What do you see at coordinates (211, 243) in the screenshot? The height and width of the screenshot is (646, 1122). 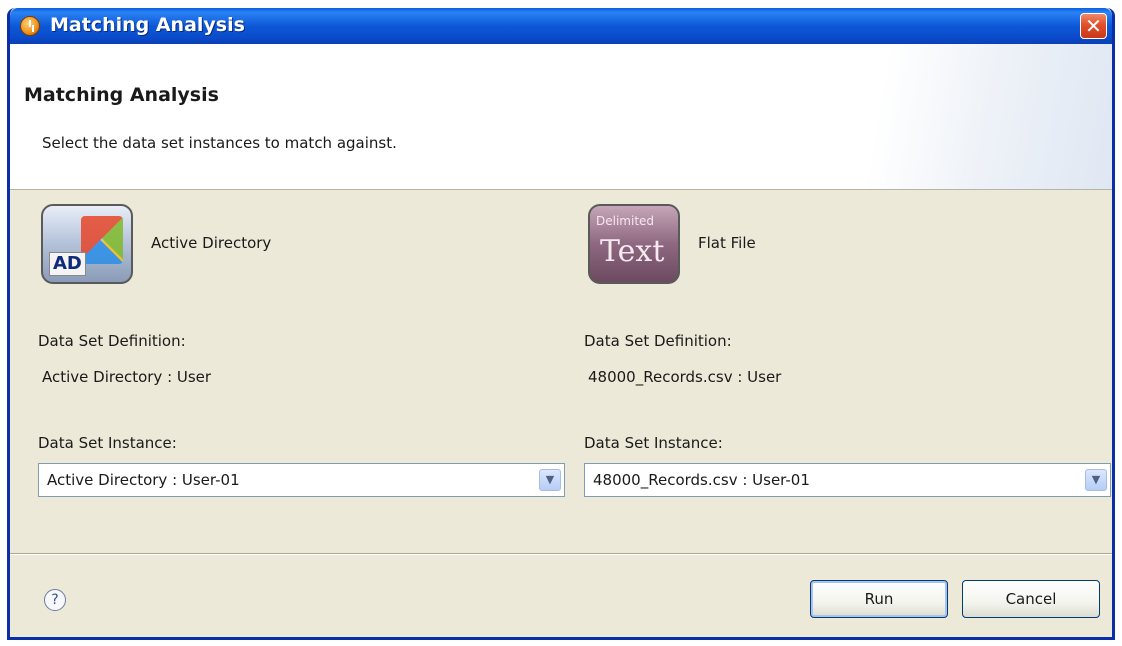 I see `left-source-name: Active Directory` at bounding box center [211, 243].